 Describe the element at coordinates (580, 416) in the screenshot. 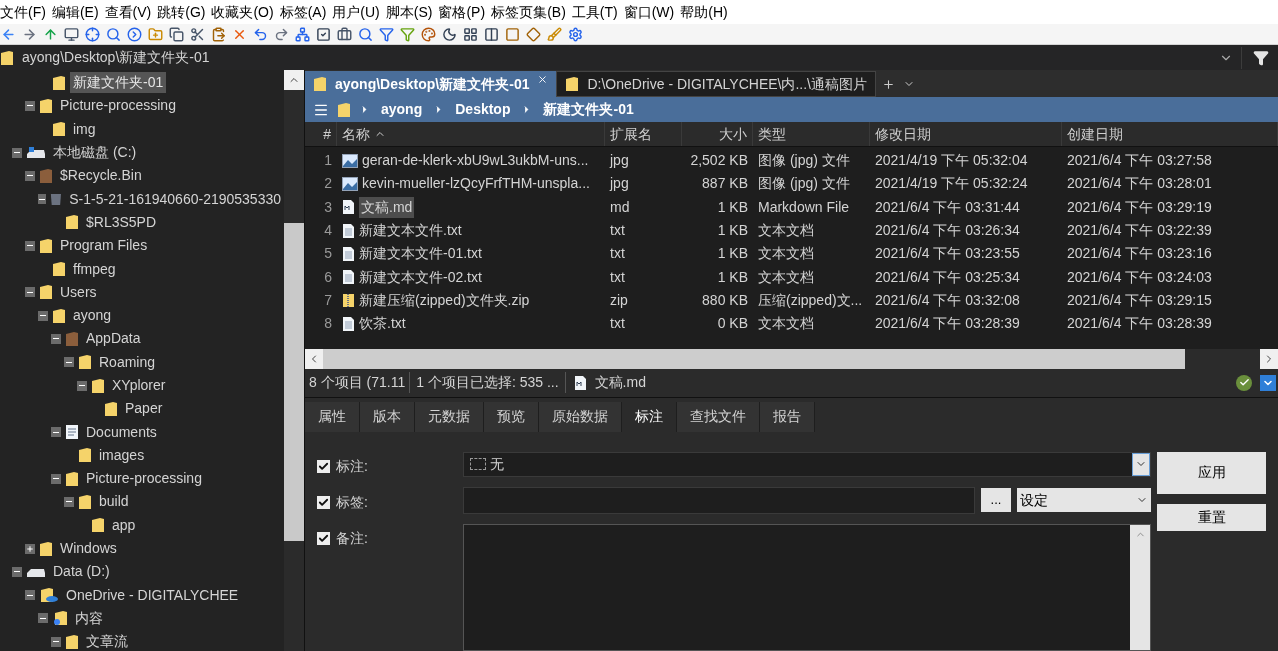

I see `info-tab: 原始数据` at that location.